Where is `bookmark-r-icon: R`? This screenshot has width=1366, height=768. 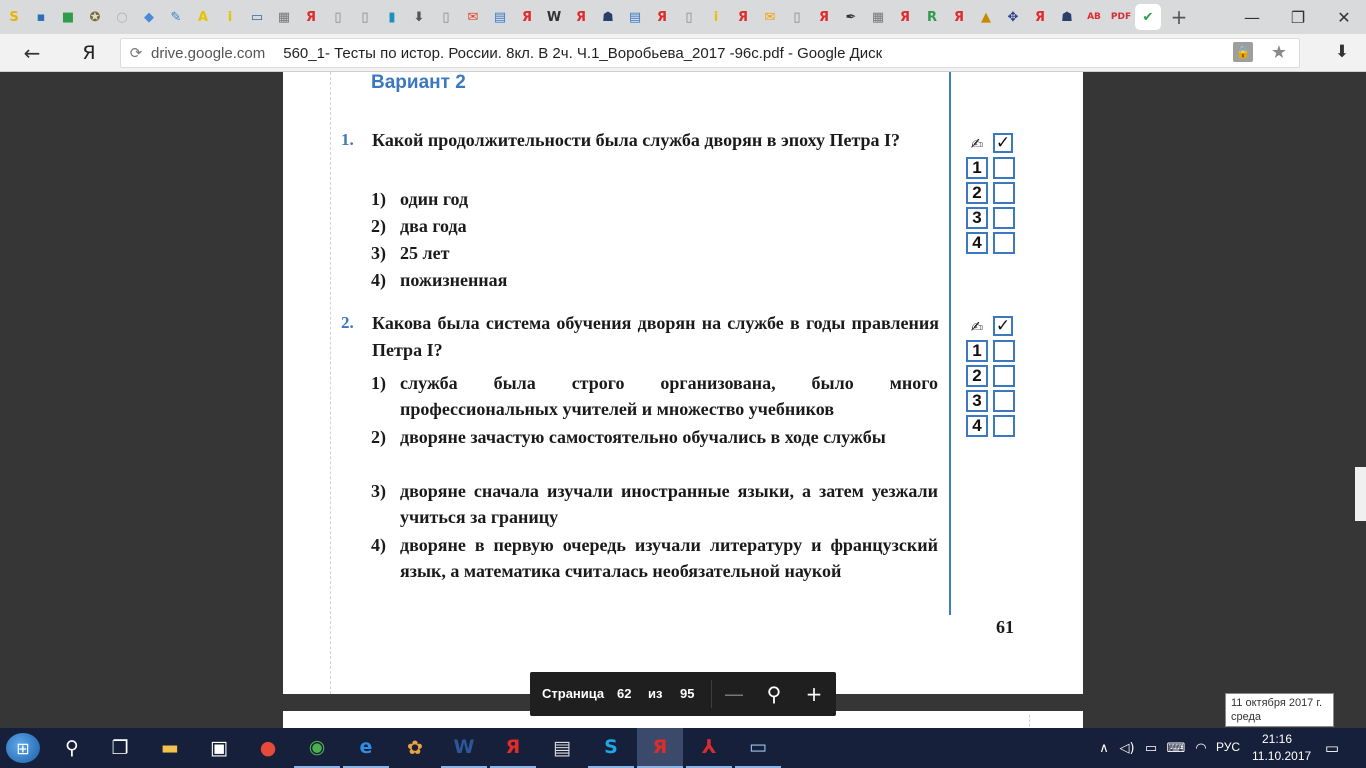 bookmark-r-icon: R is located at coordinates (932, 17).